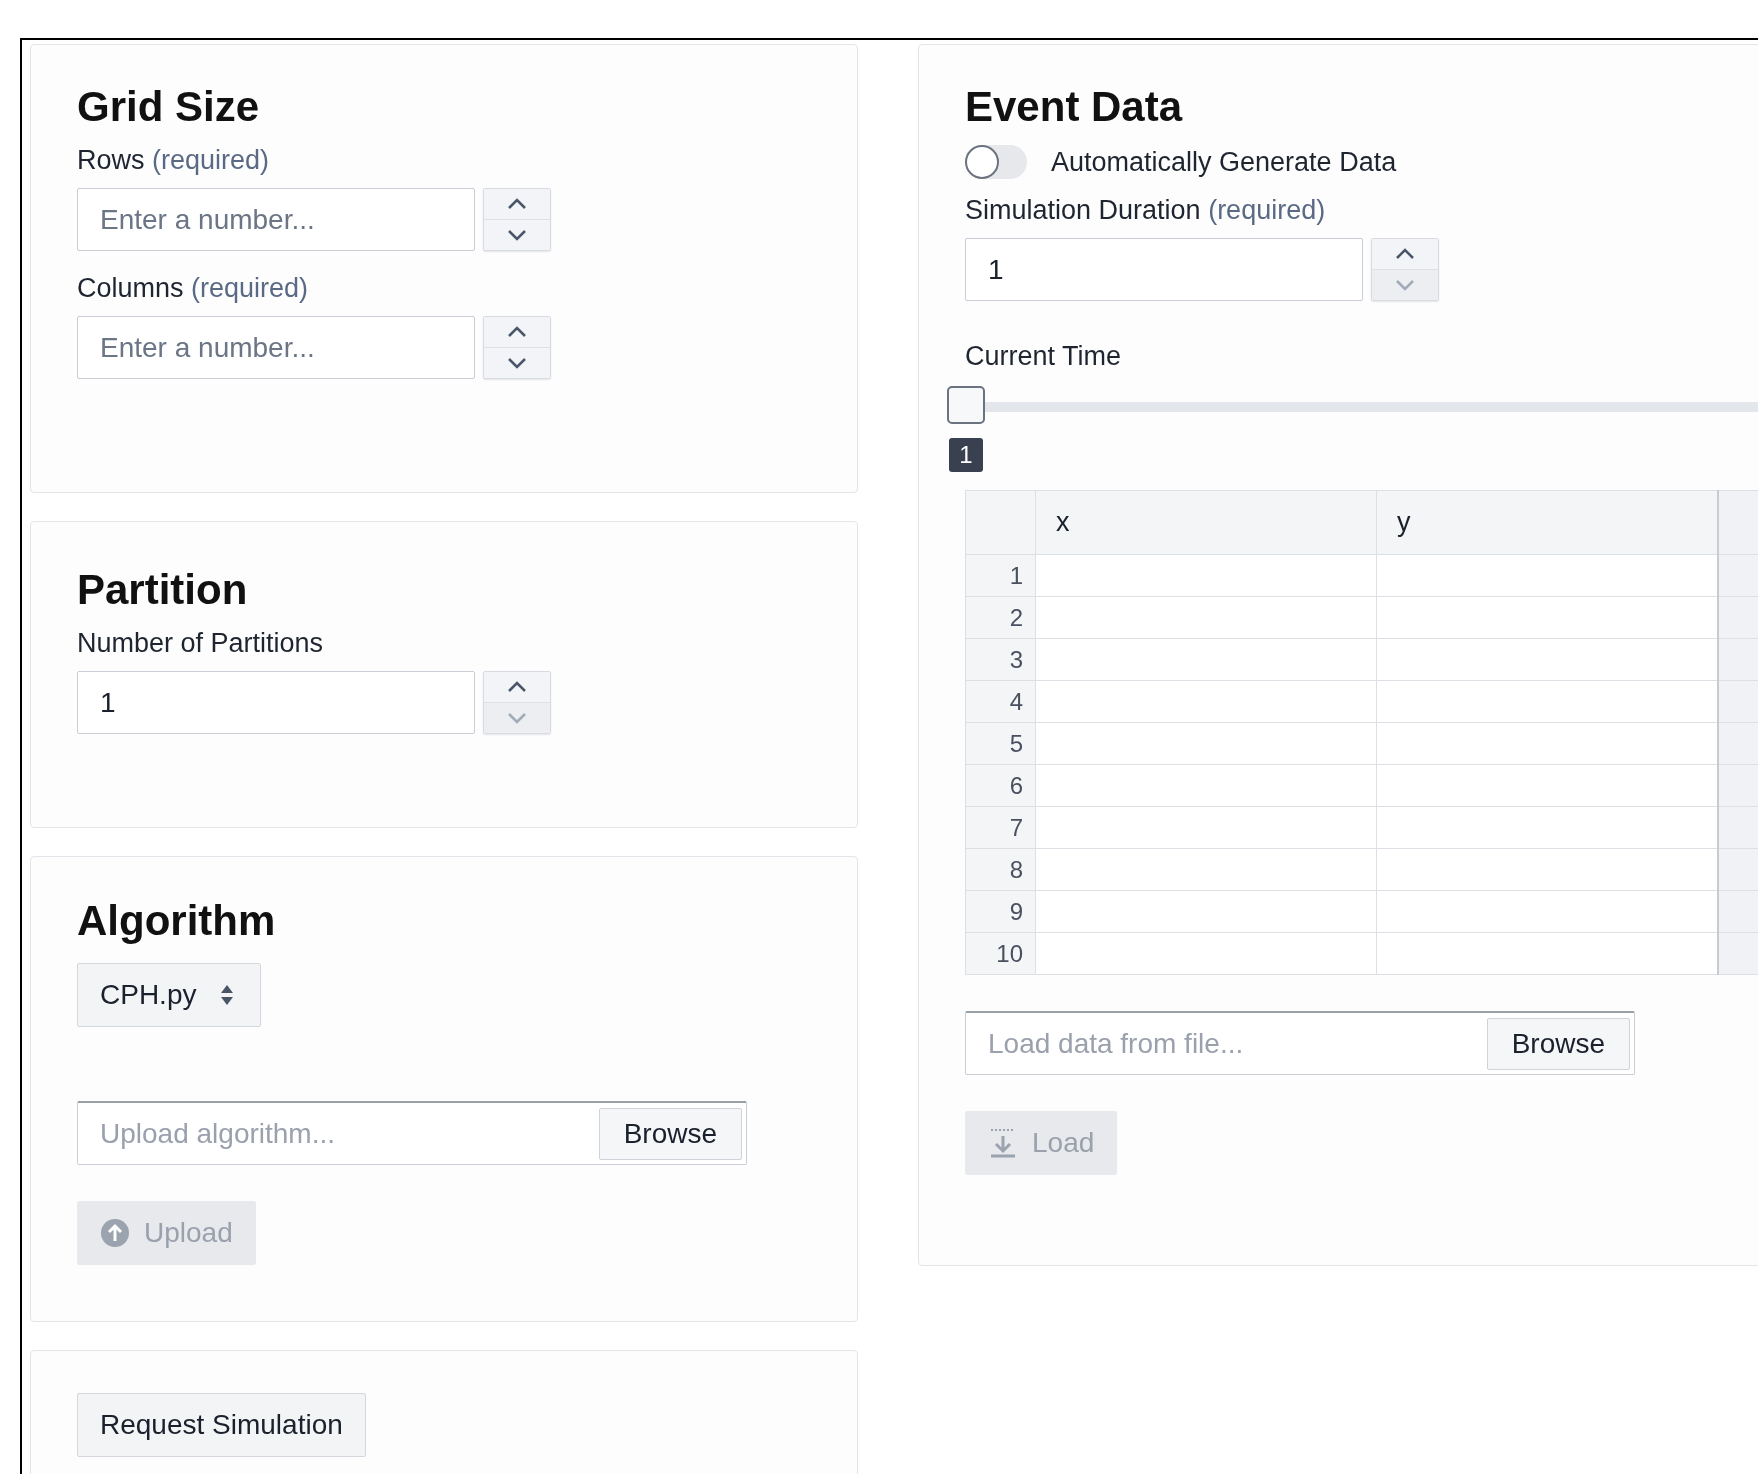 The height and width of the screenshot is (1474, 1758). I want to click on row-header: 6, so click(1000, 785).